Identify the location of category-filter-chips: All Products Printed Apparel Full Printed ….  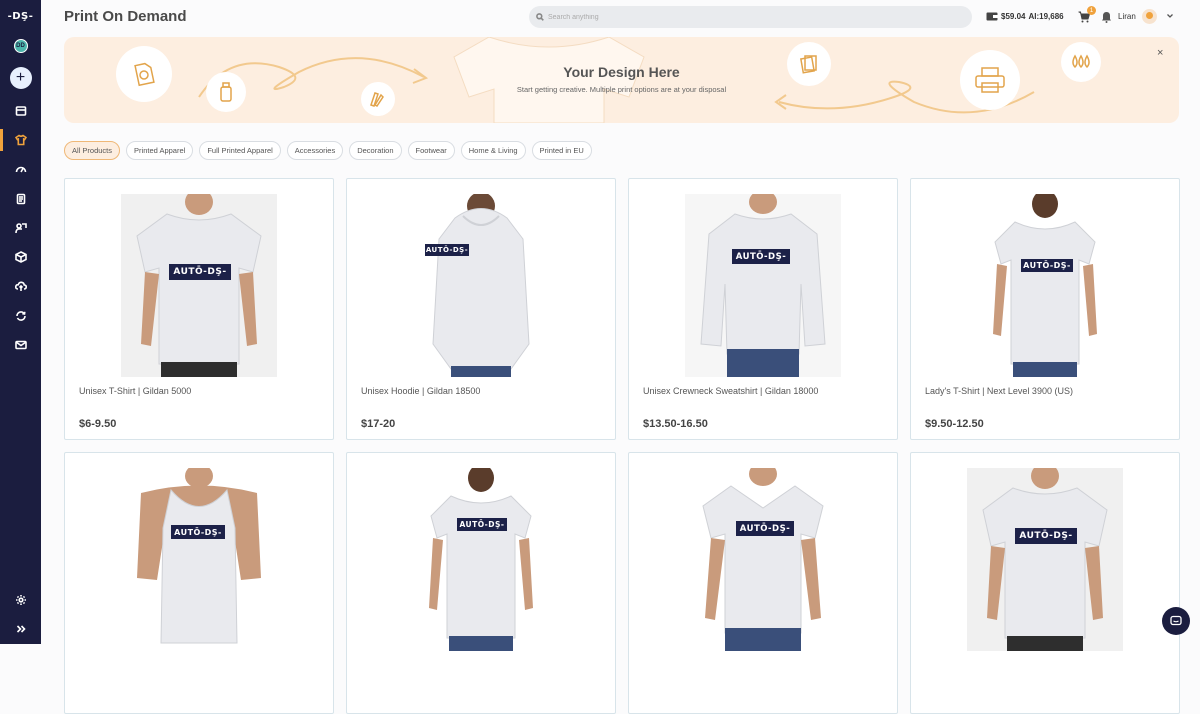
(328, 150).